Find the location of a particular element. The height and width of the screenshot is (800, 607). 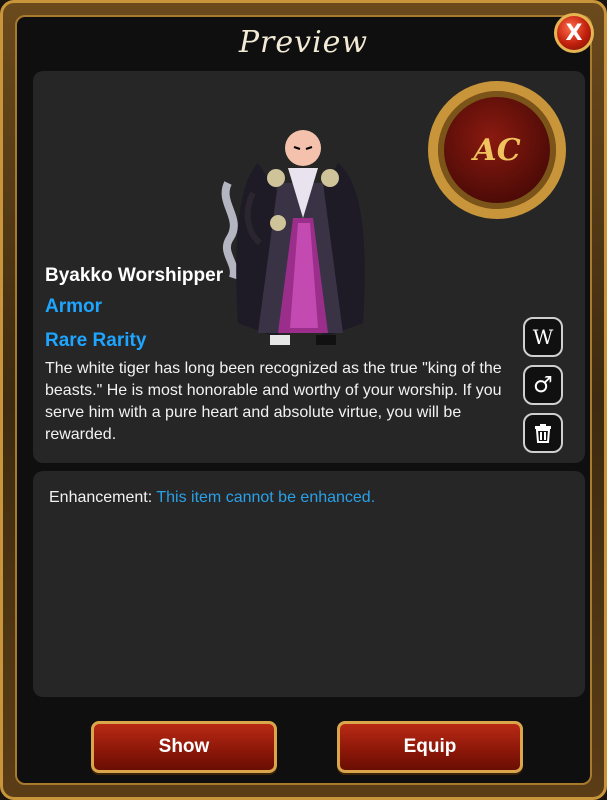

trash-icon is located at coordinates (543, 433).